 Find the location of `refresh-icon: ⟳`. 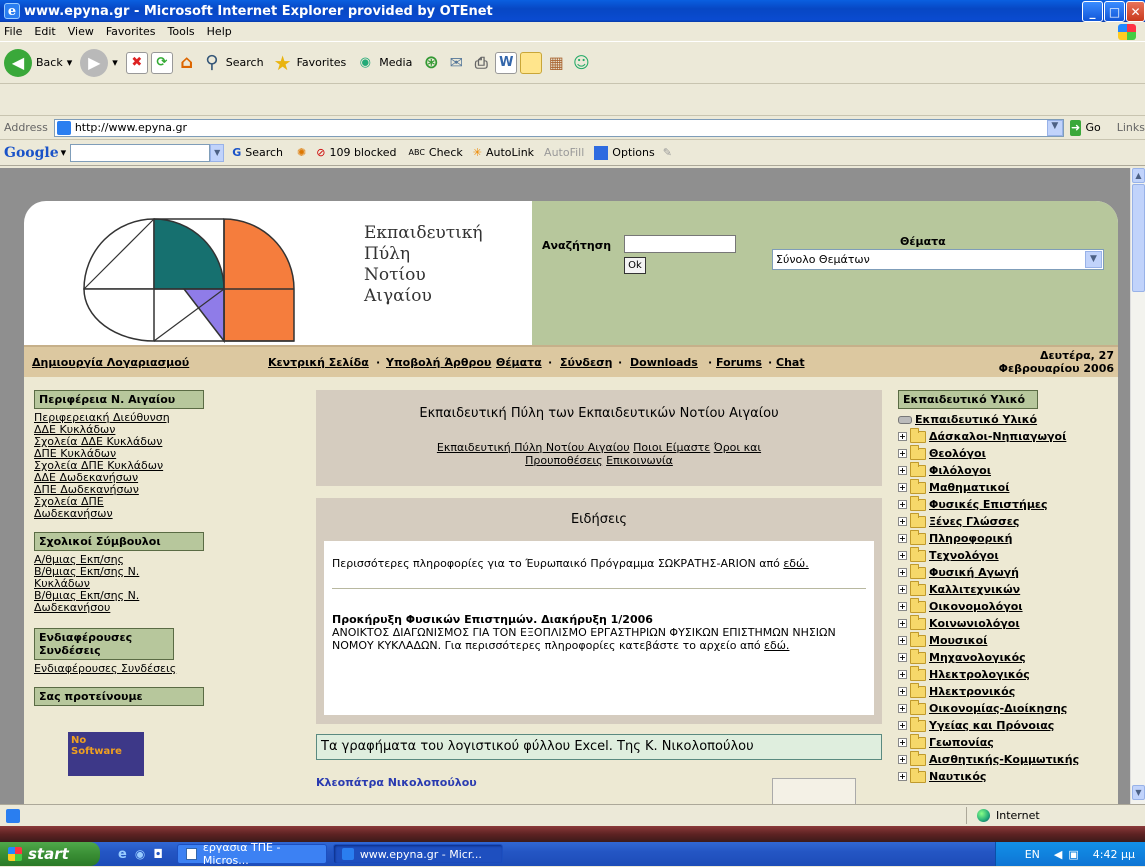

refresh-icon: ⟳ is located at coordinates (161, 62).